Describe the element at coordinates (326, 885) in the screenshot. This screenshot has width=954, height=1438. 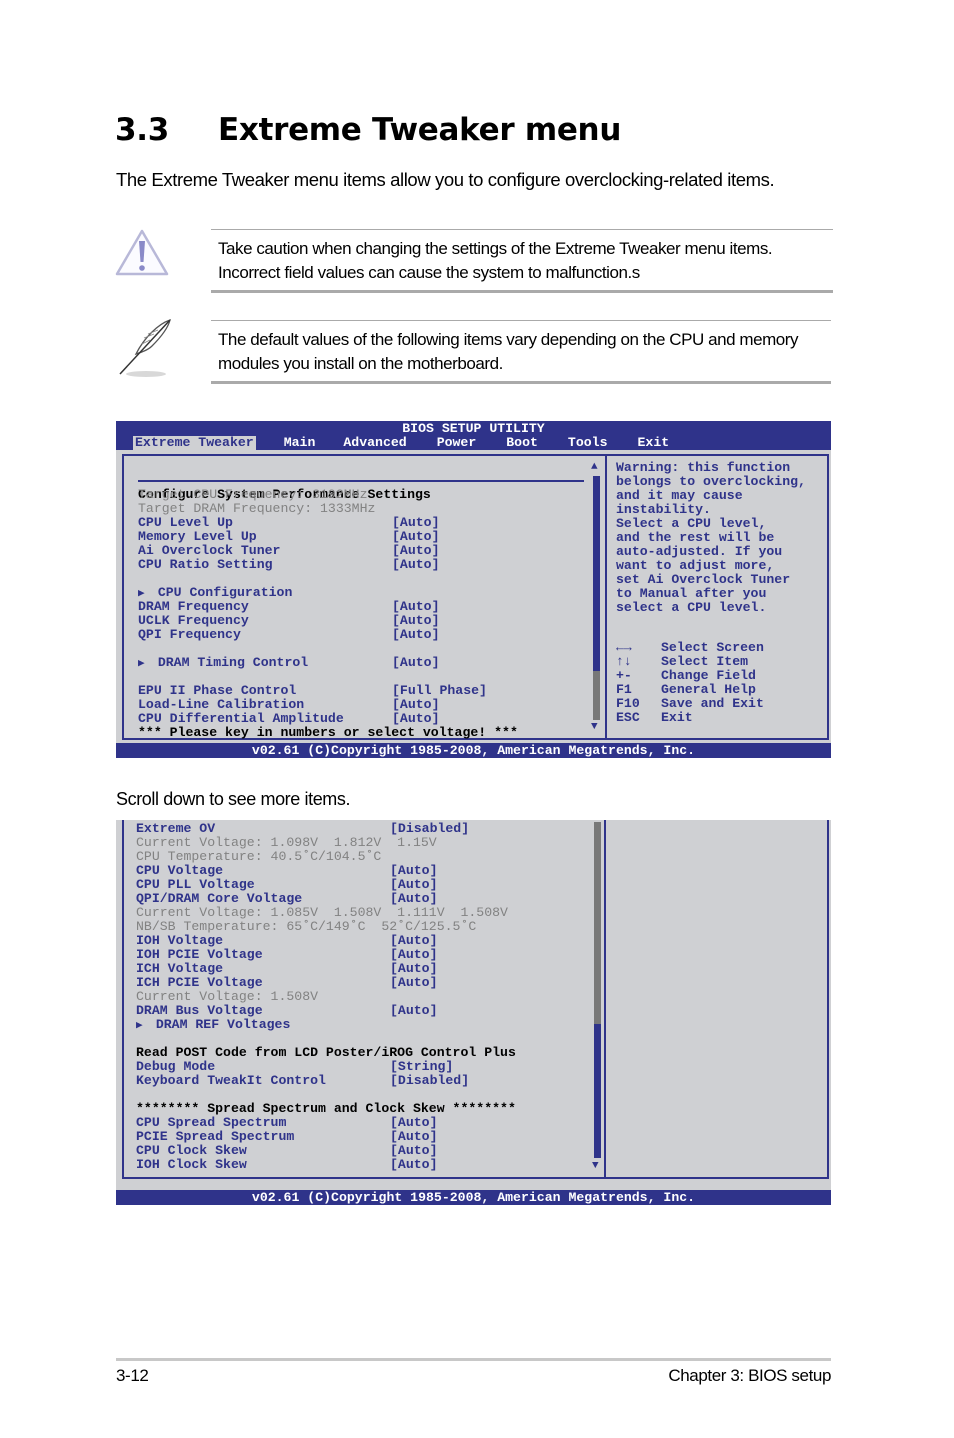
I see `setting-cpu-pll-voltage: CPU PLL Voltage [Auto]` at that location.